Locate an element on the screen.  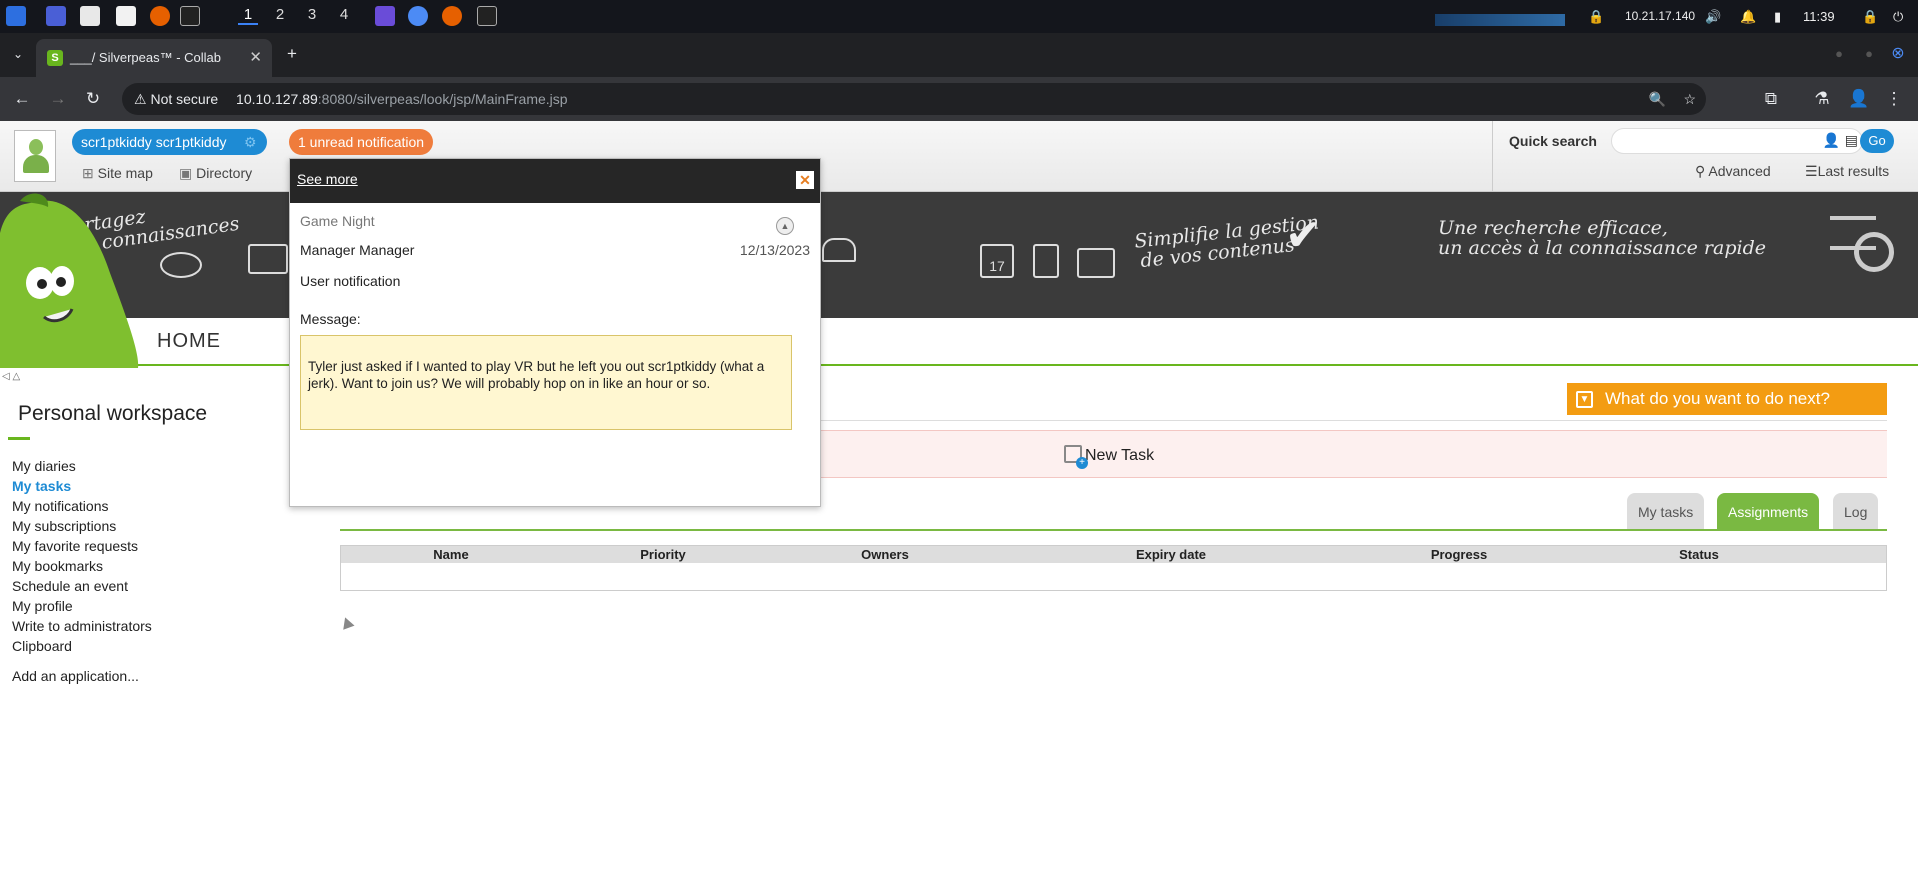
extensions-icon: ⧉ is located at coordinates (1771, 99).